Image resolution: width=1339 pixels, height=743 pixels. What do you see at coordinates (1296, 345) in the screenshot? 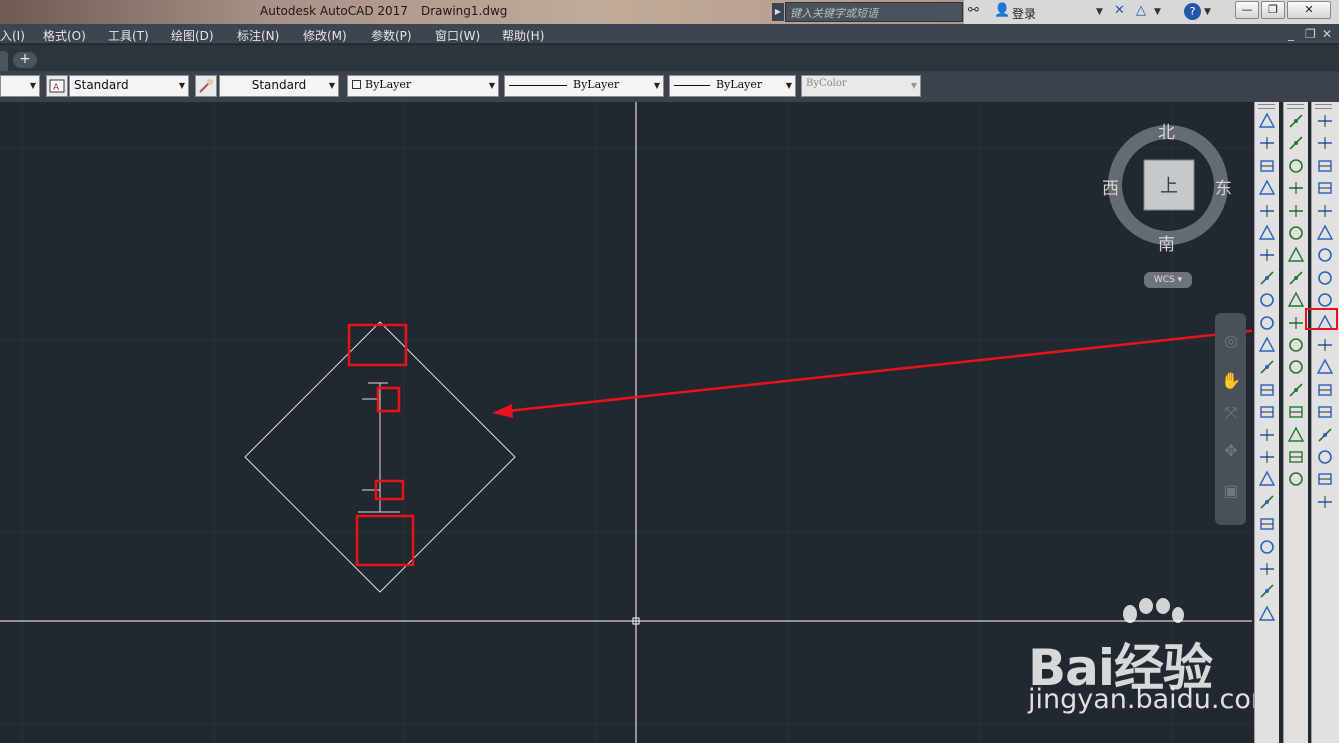
I see `perpendicular-icon` at bounding box center [1296, 345].